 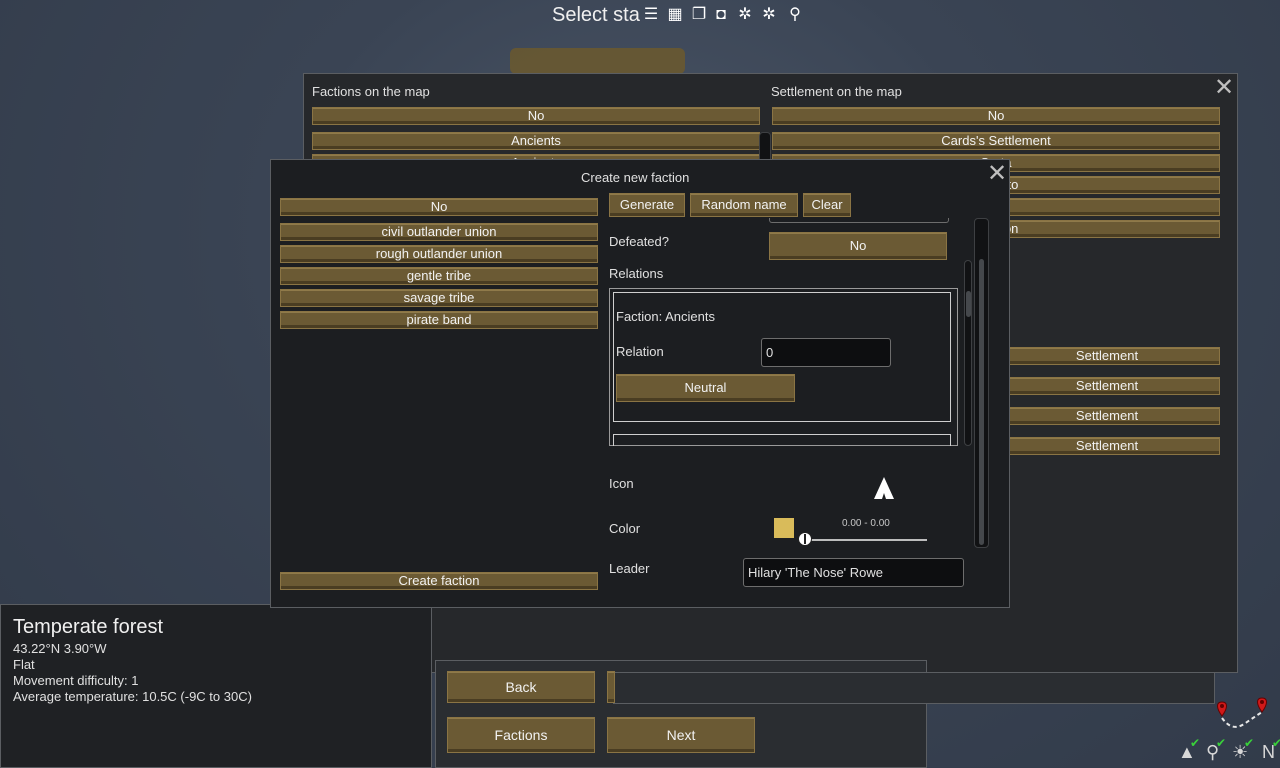 I want to click on relations-scrollbar, so click(x=968, y=353).